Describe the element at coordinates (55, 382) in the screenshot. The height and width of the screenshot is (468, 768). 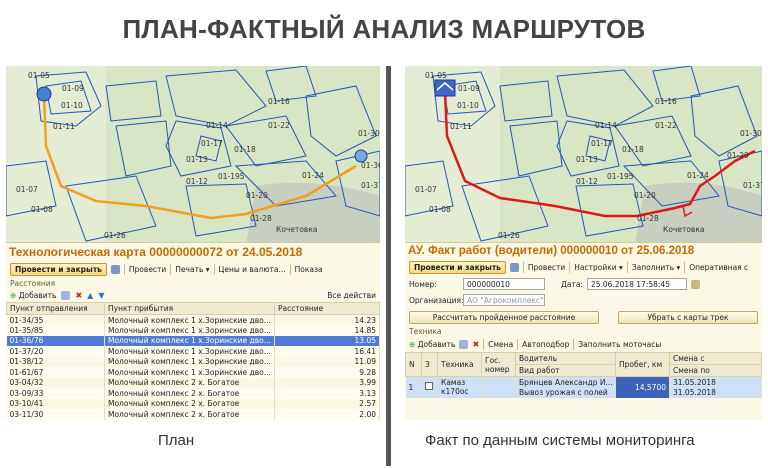
I see `departure-cell: 03-04/32` at that location.